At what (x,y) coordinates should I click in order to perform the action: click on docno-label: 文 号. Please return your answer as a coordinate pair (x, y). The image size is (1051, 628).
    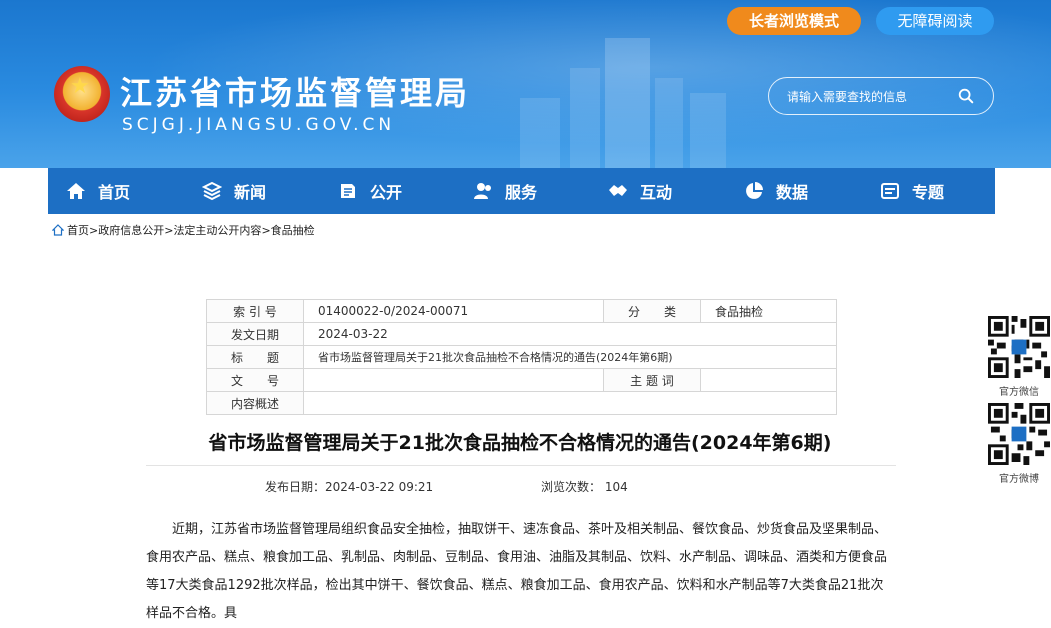
    Looking at the image, I should click on (255, 380).